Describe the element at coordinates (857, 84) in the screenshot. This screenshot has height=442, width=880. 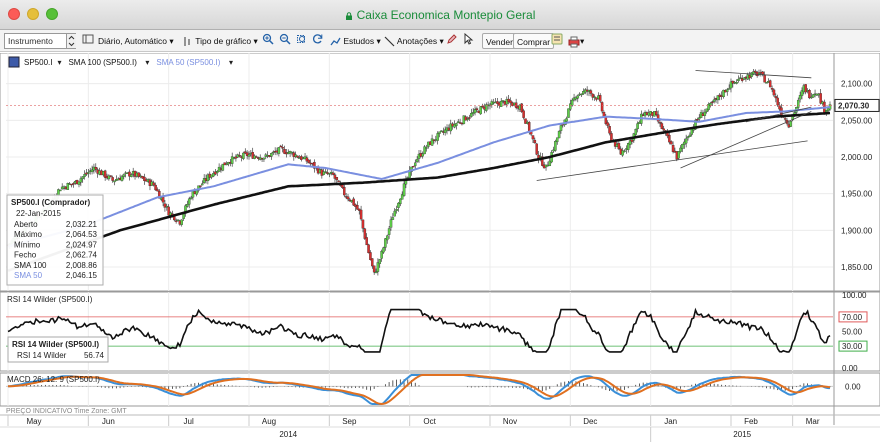
I see `price-tick-label: 2,100.00` at that location.